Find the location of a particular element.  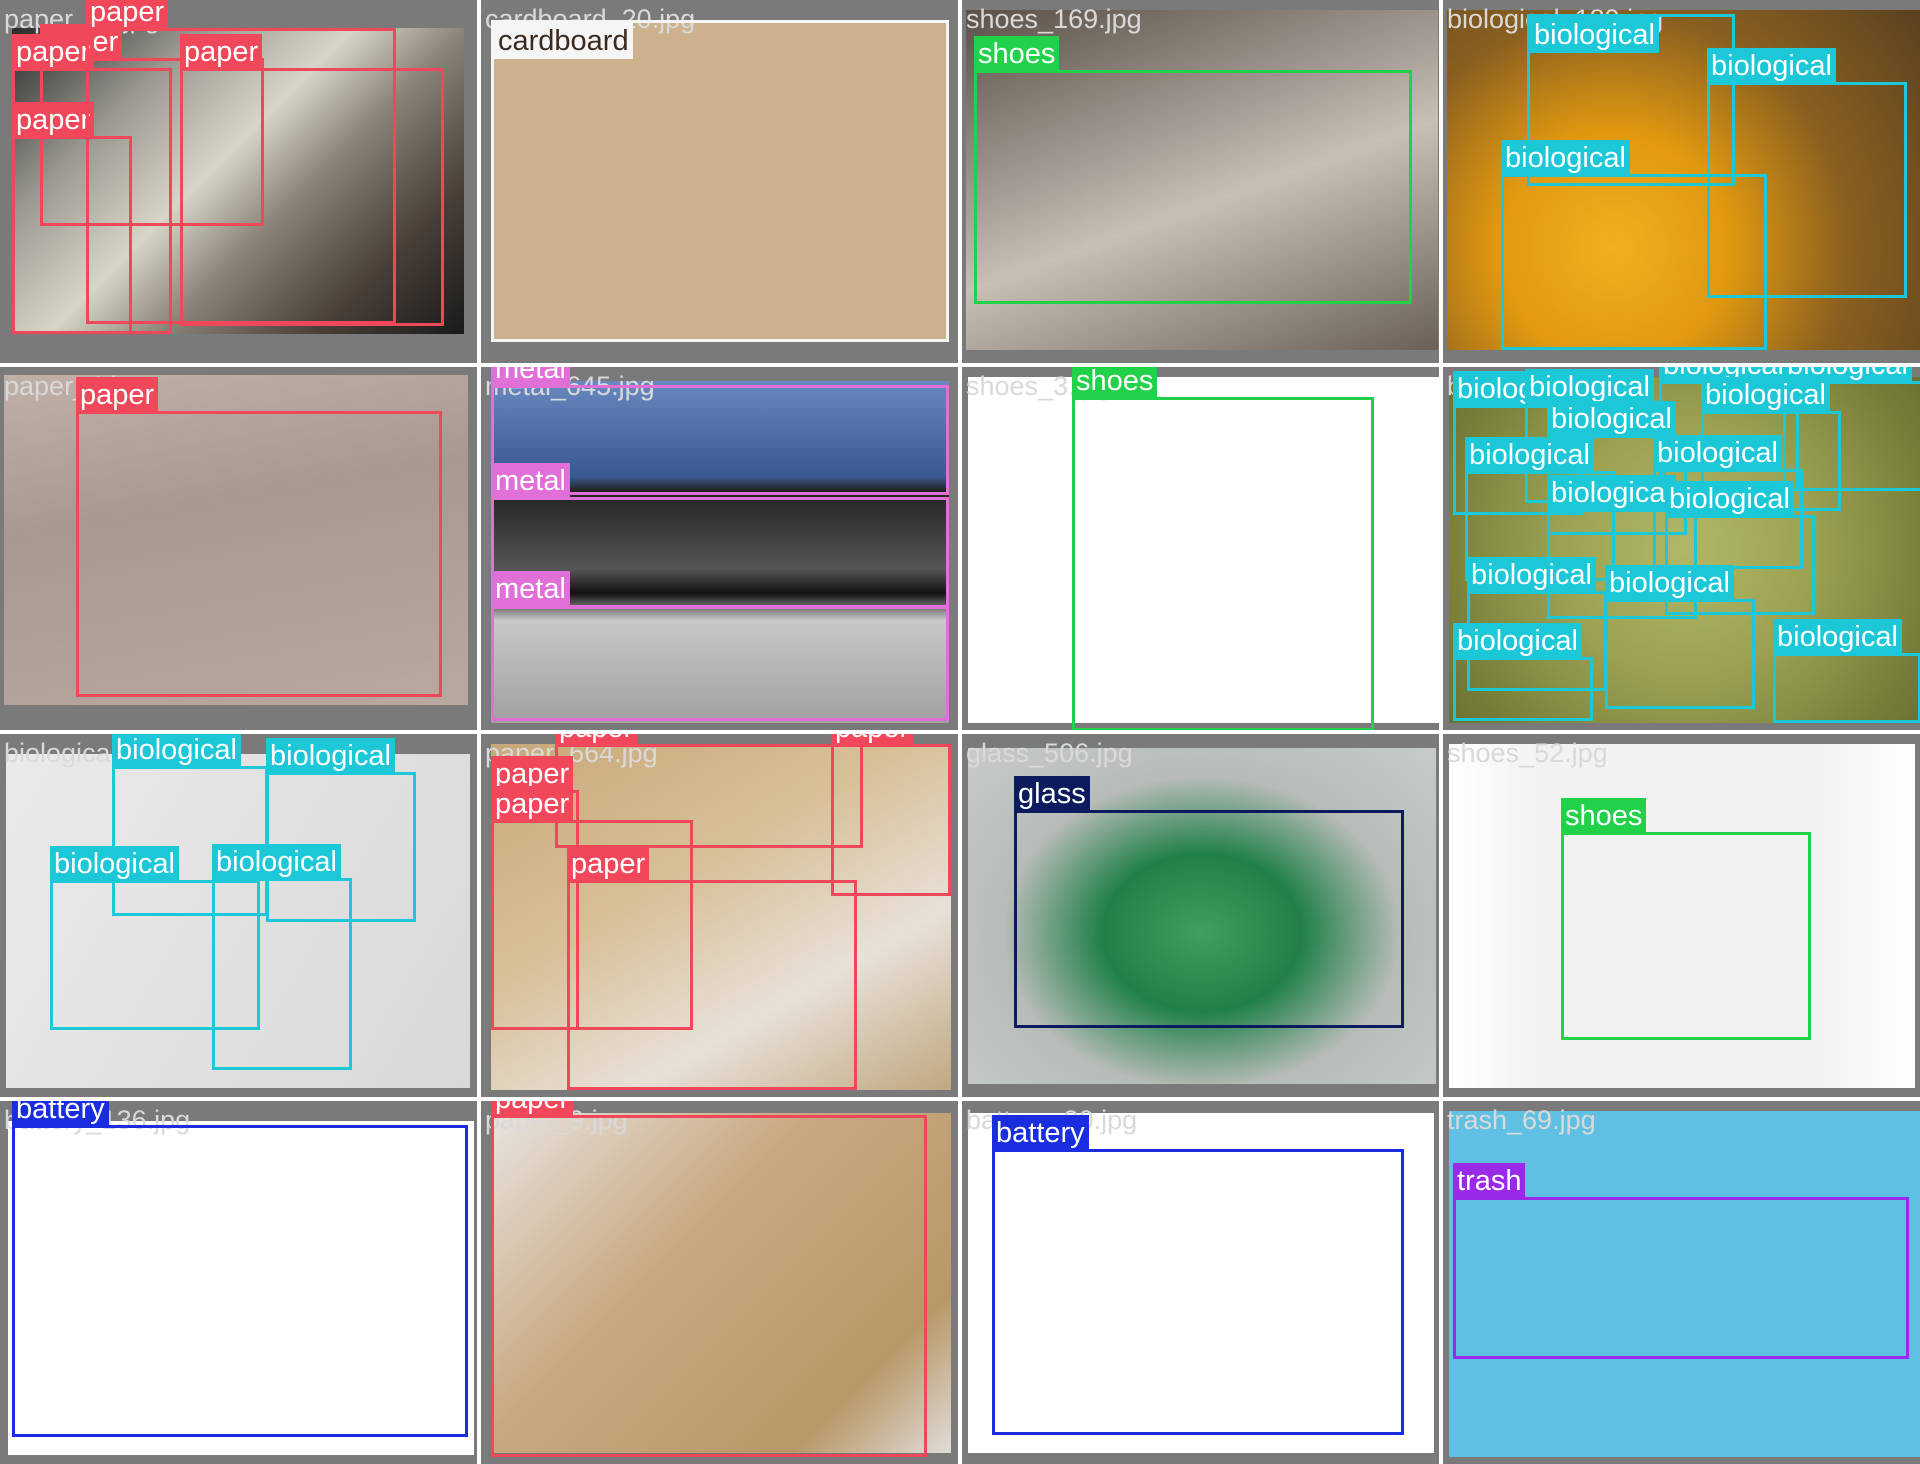

tile-trash-69: trash_69.jpg trash is located at coordinates (1681, 1282).